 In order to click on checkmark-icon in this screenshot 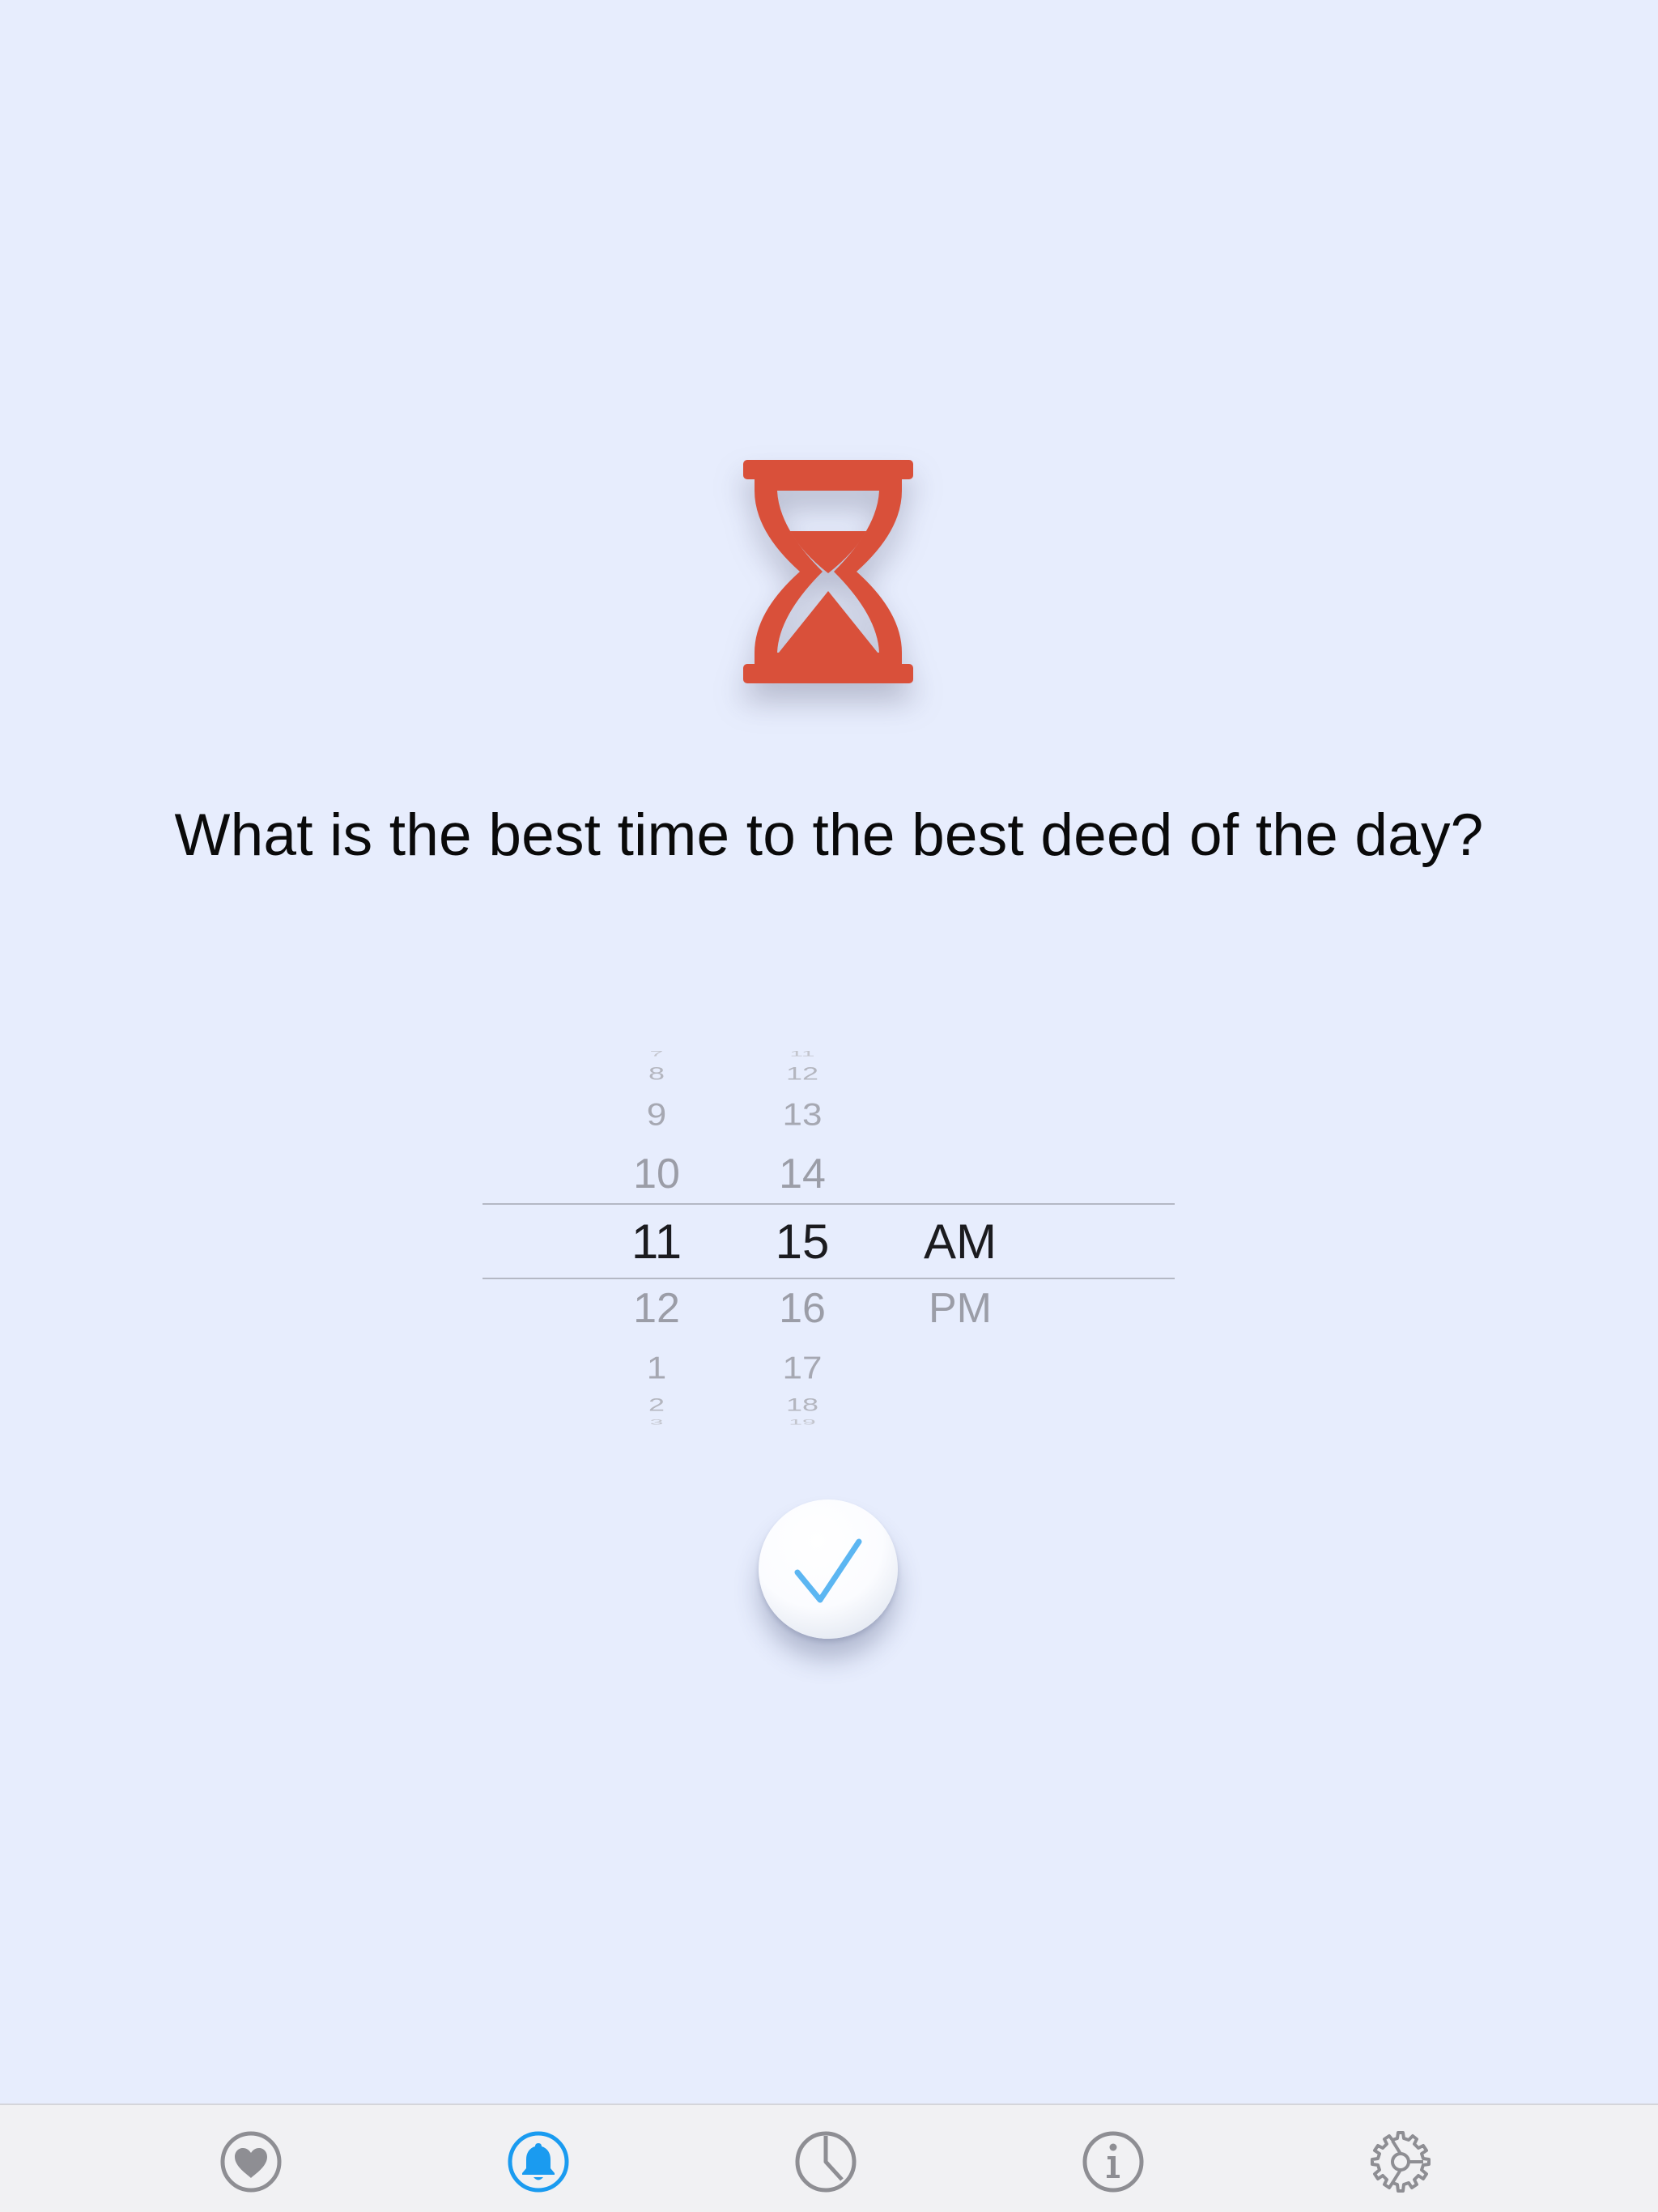, I will do `click(828, 1571)`.